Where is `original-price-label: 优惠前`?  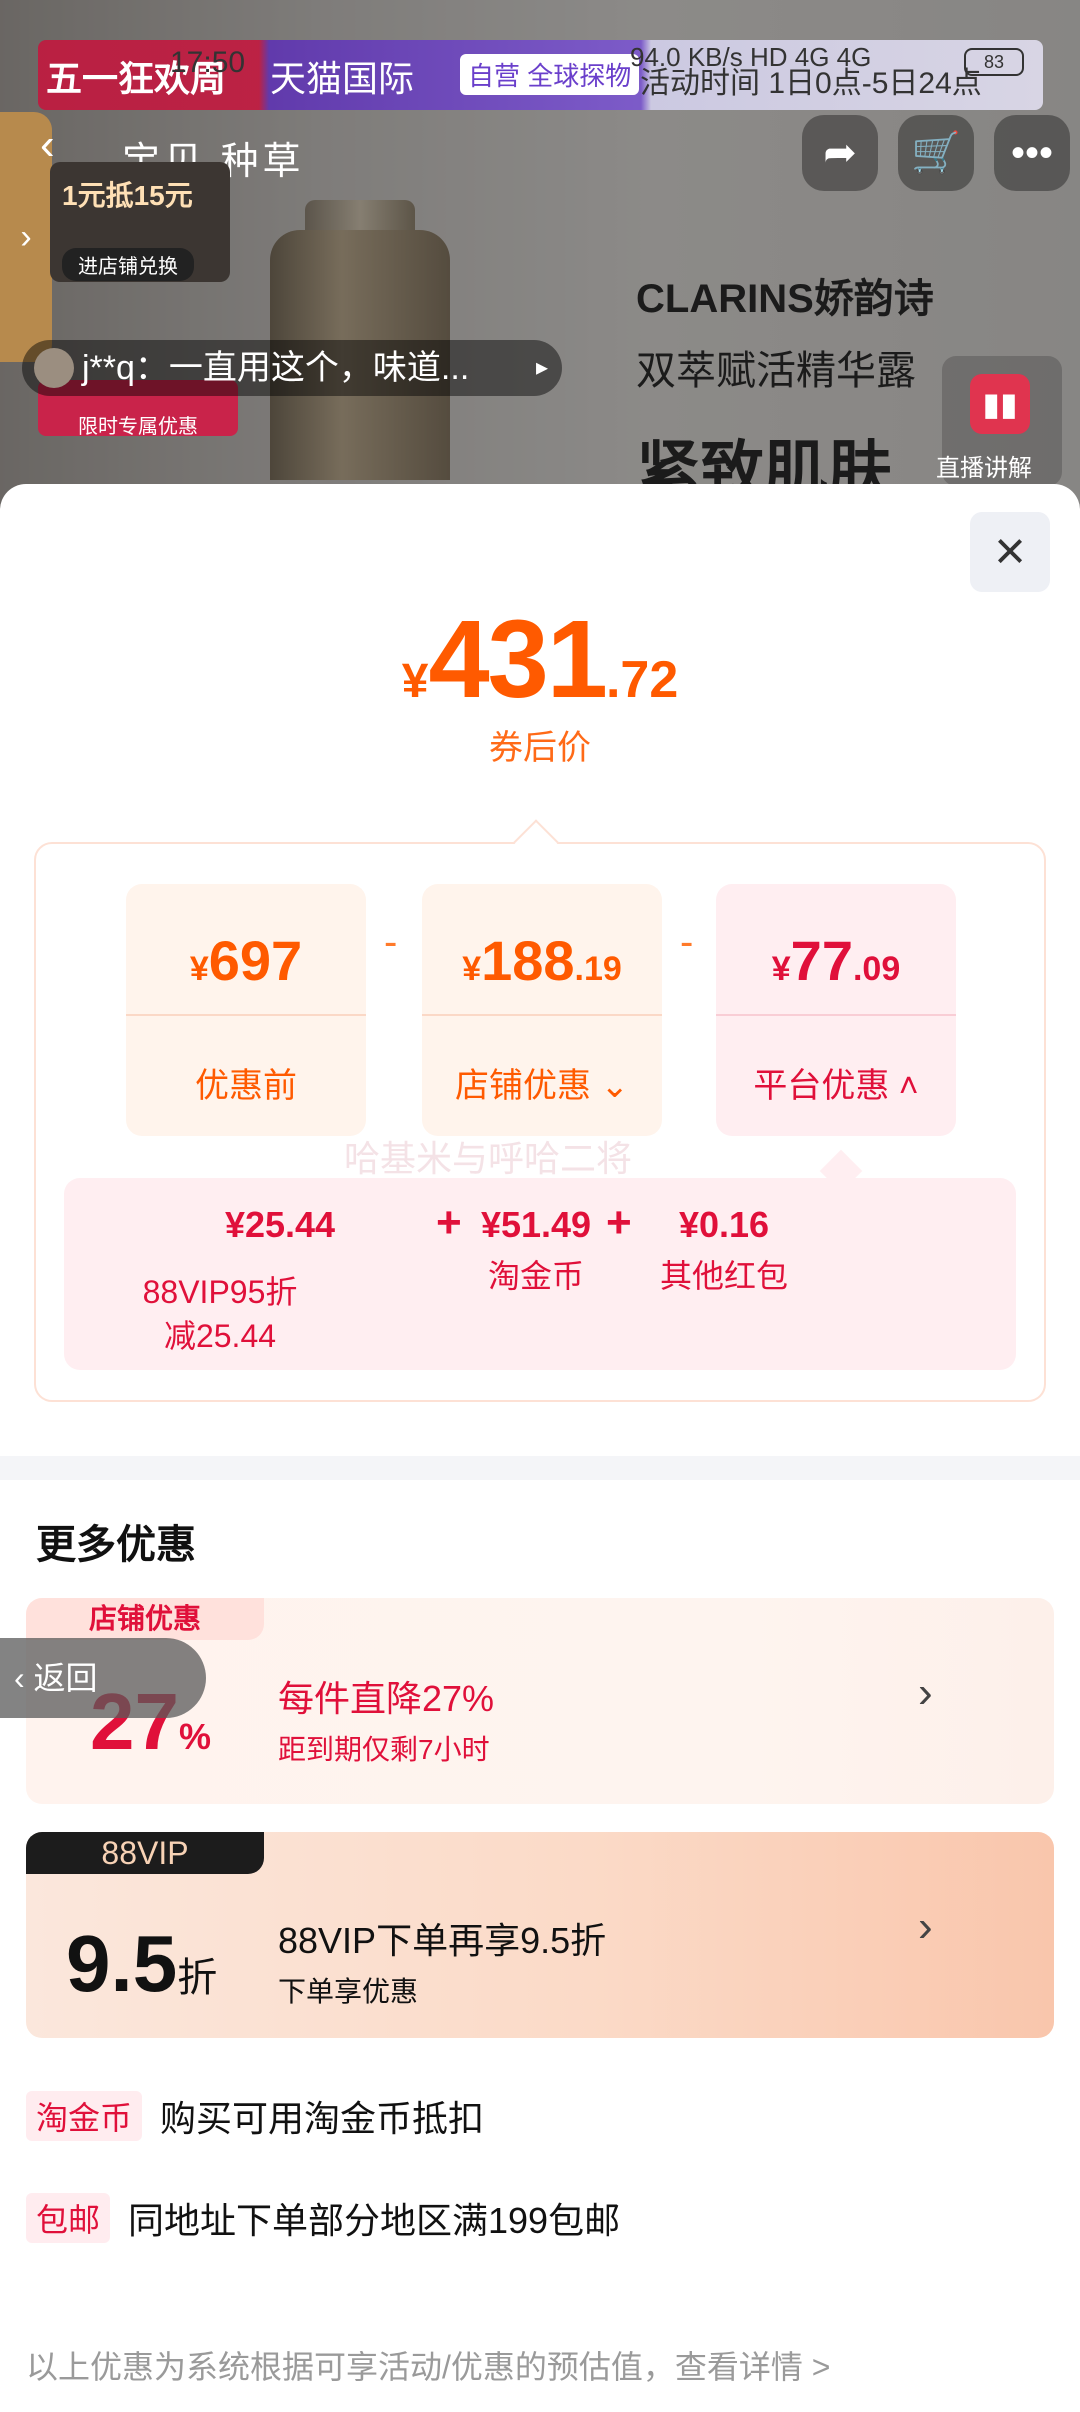
original-price-label: 优惠前 is located at coordinates (246, 1086).